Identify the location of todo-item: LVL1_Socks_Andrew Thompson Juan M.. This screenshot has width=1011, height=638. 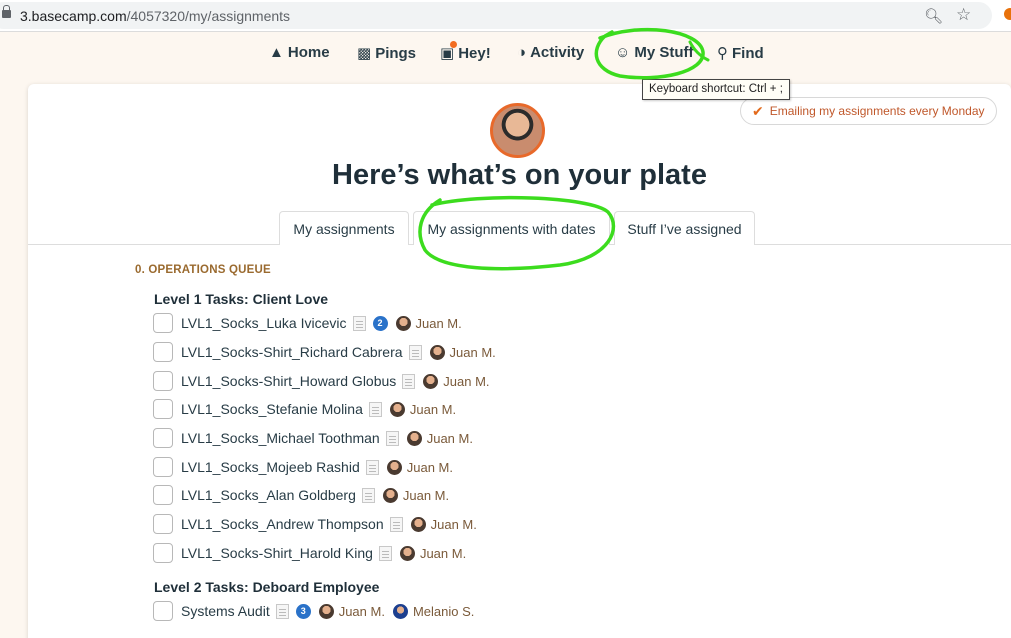
(315, 524).